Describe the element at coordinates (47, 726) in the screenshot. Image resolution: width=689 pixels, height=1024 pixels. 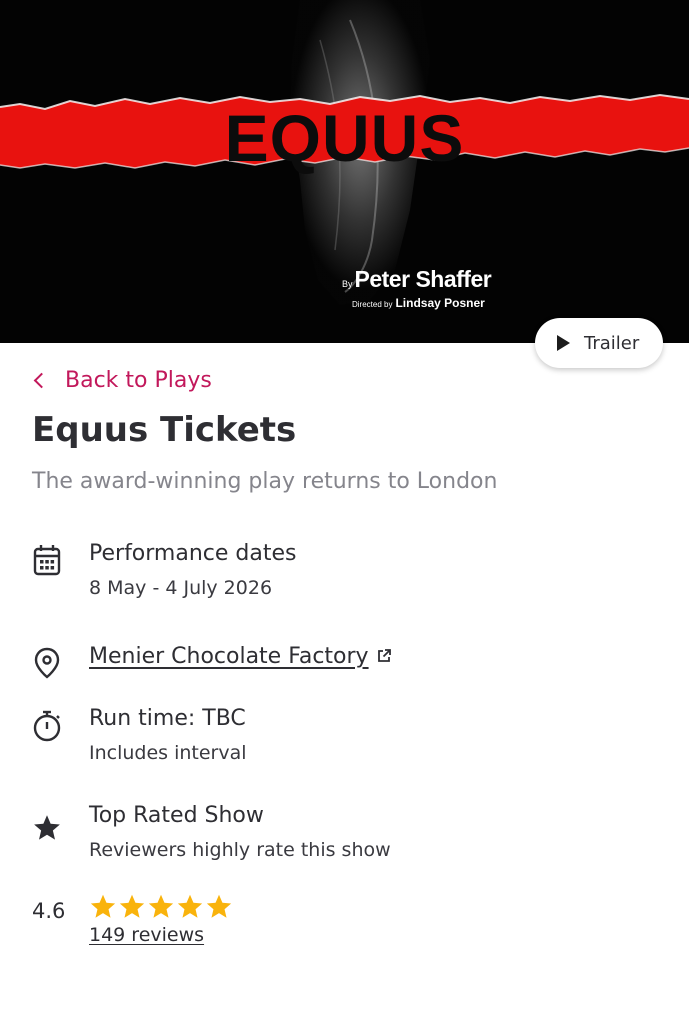
I see `stopwatch-icon` at that location.